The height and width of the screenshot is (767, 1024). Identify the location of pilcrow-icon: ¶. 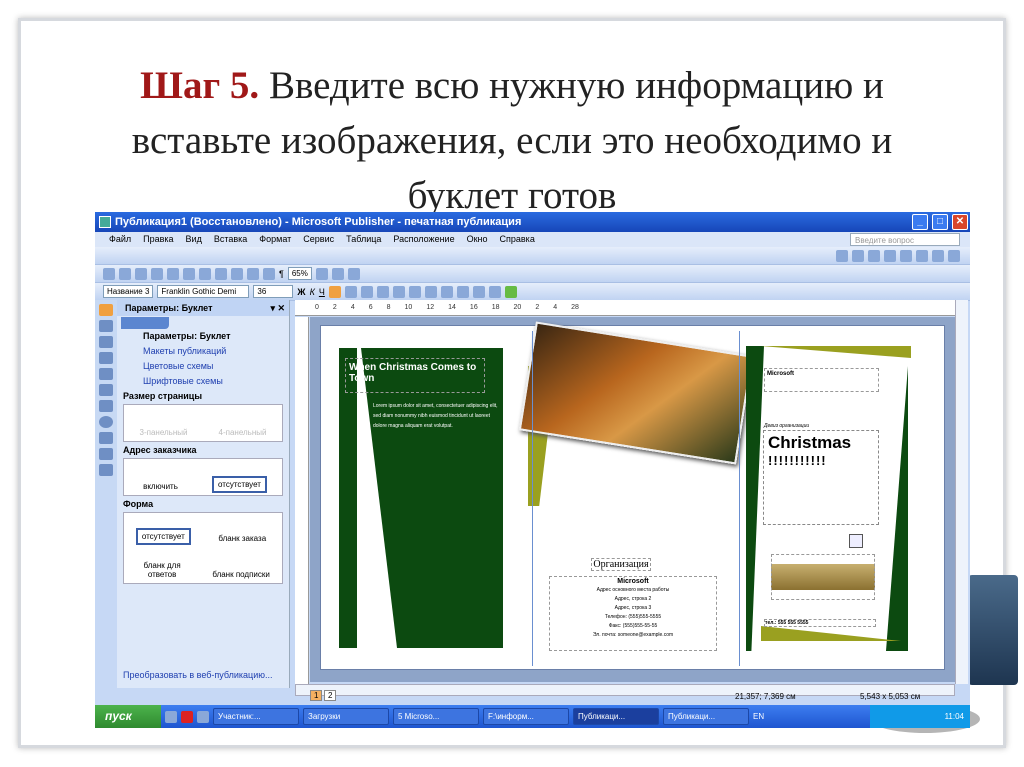
(281, 274).